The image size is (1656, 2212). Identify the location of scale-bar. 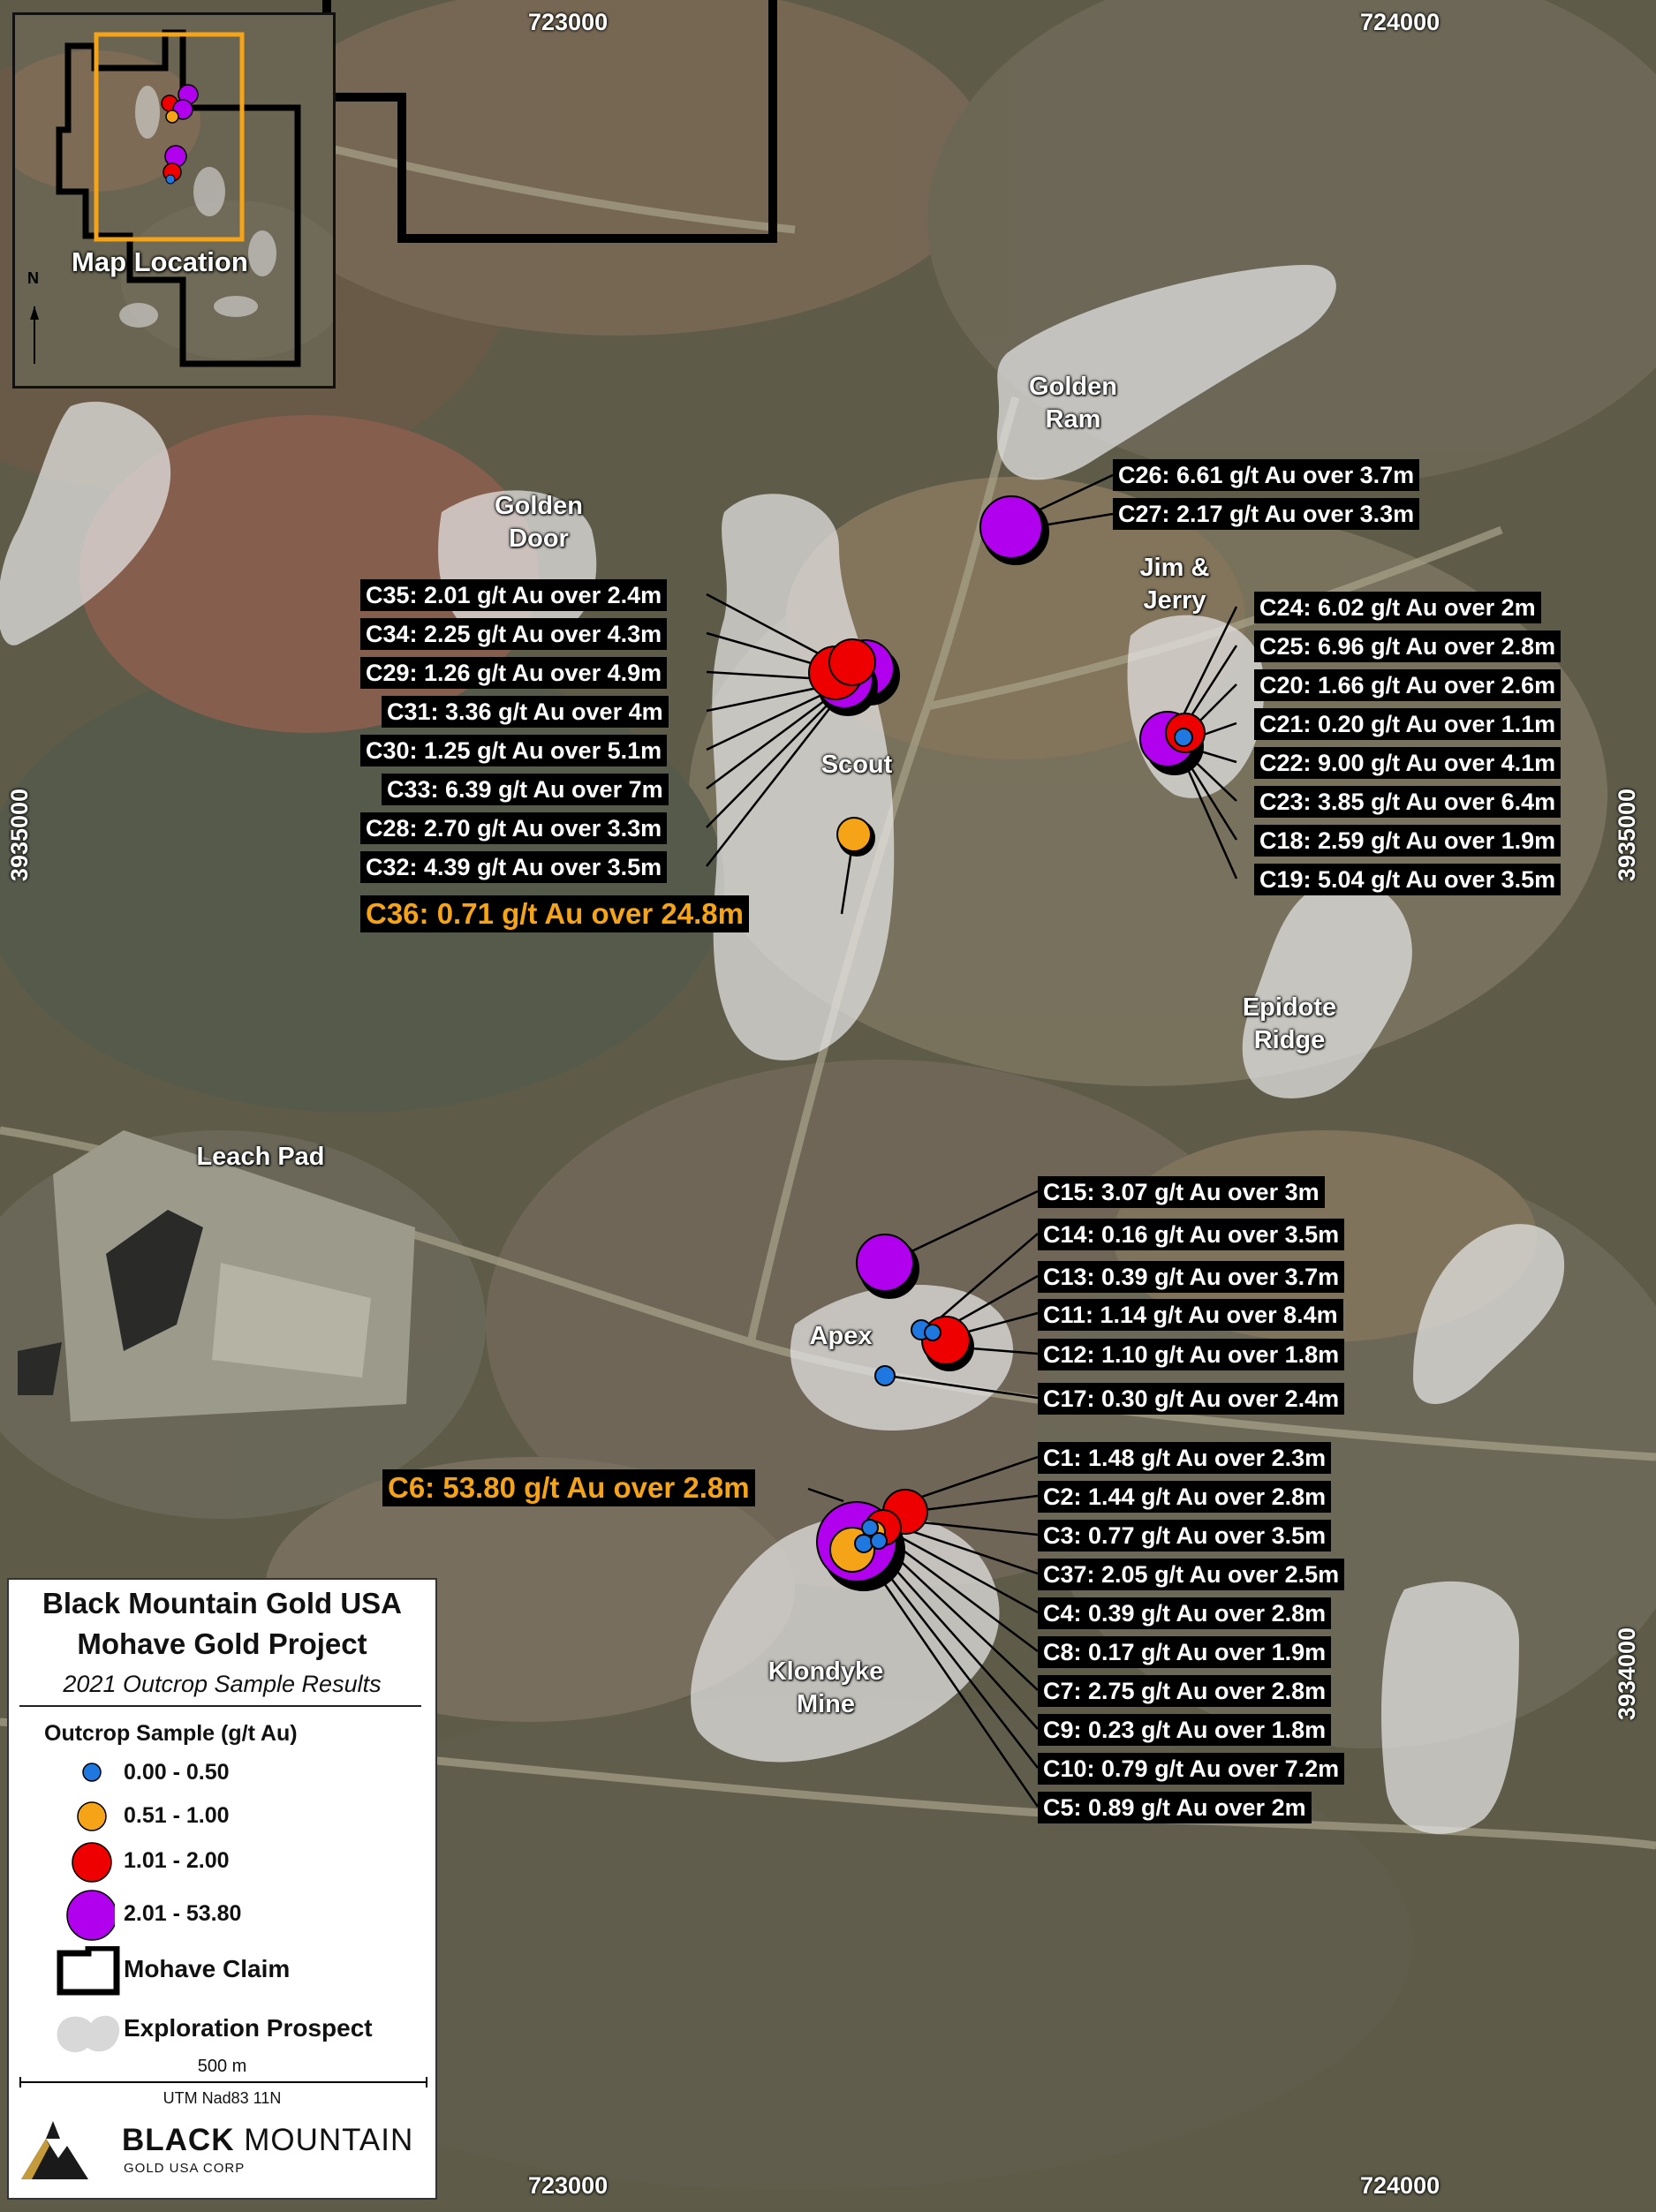
(223, 2082).